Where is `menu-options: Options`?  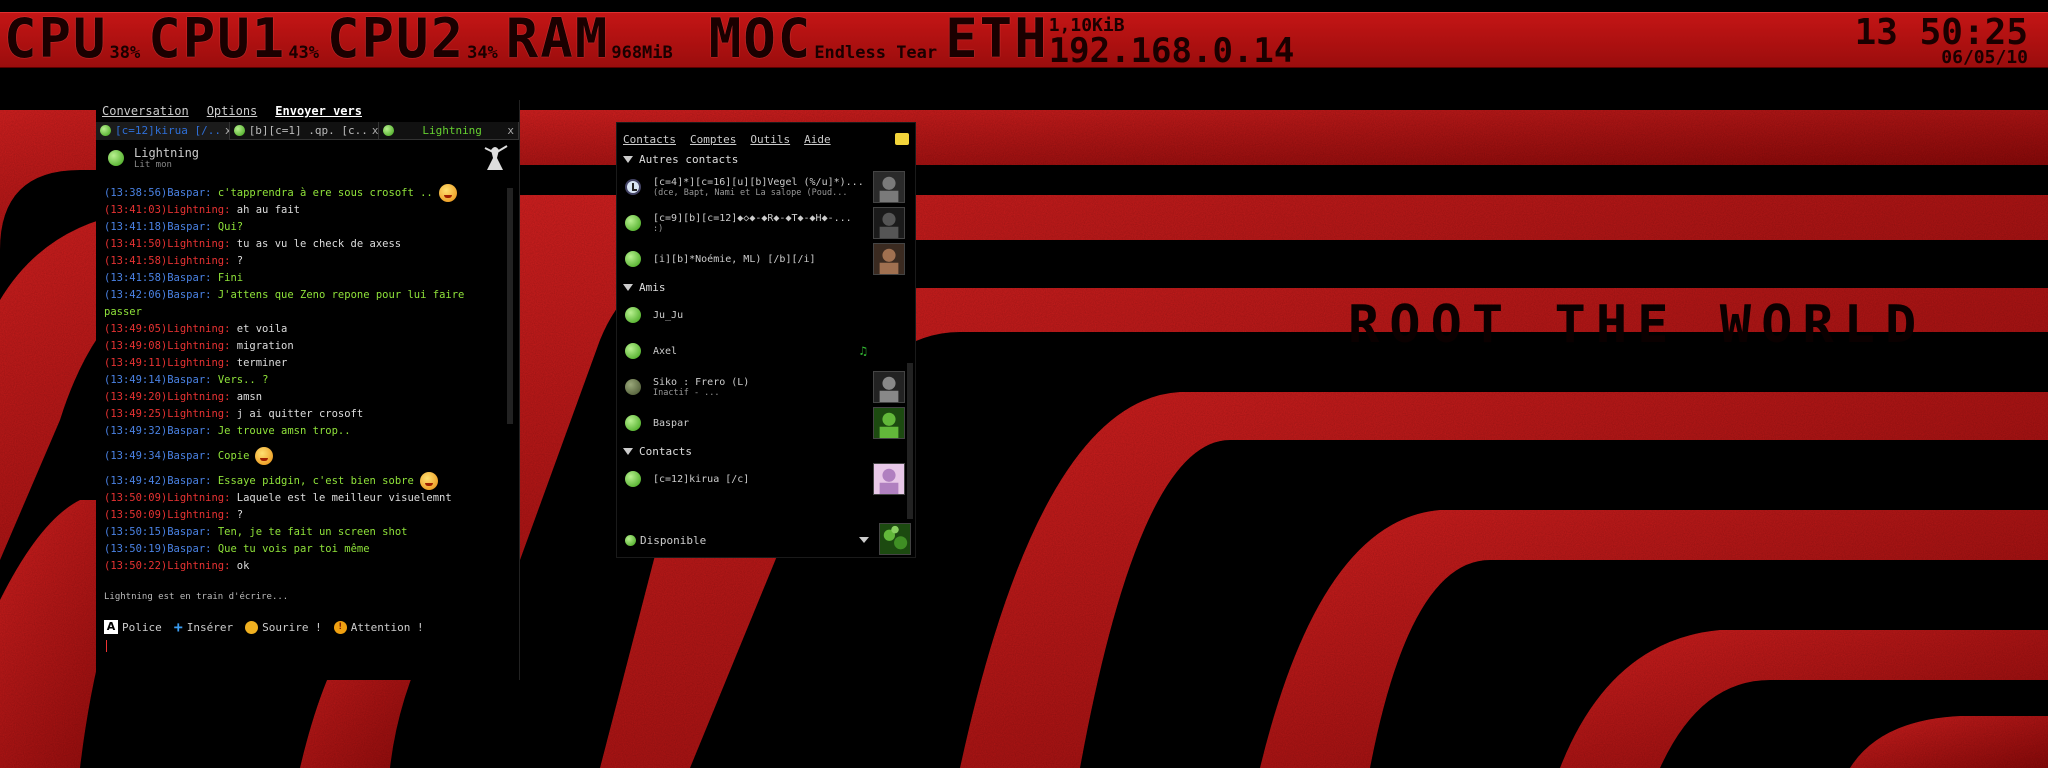 menu-options: Options is located at coordinates (232, 111).